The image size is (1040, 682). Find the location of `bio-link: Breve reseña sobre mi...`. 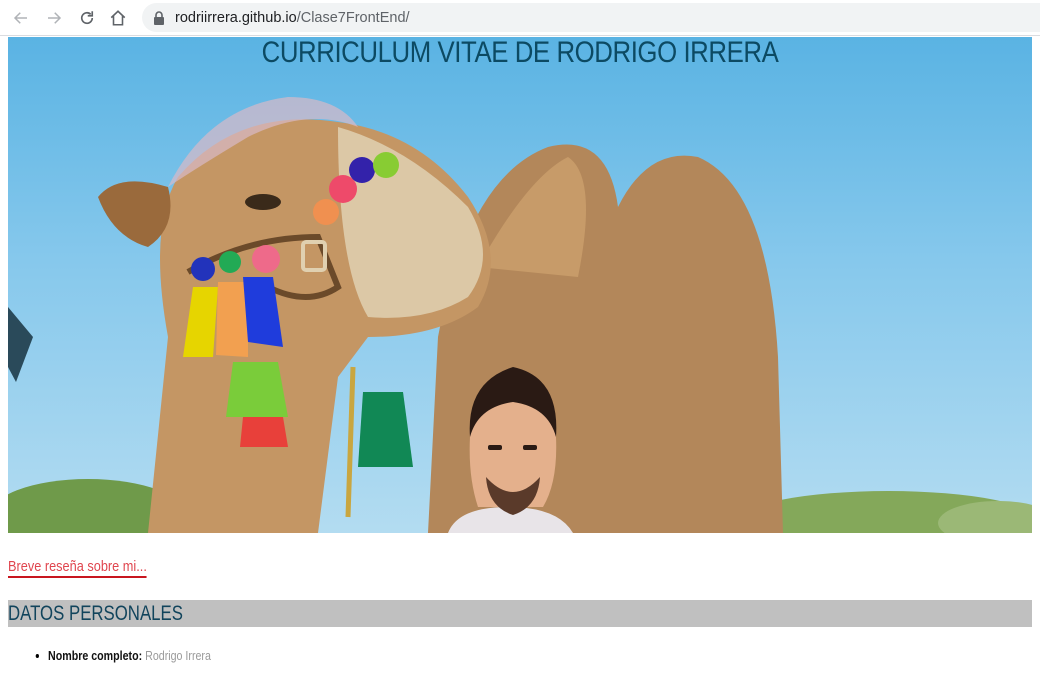

bio-link: Breve reseña sobre mi... is located at coordinates (77, 568).